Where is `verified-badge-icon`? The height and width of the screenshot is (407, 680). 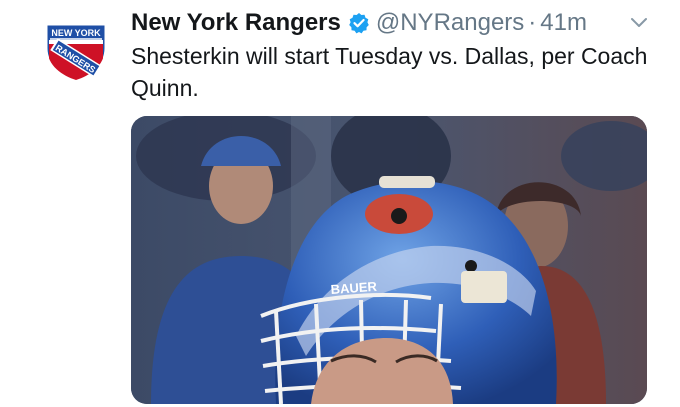 verified-badge-icon is located at coordinates (359, 23).